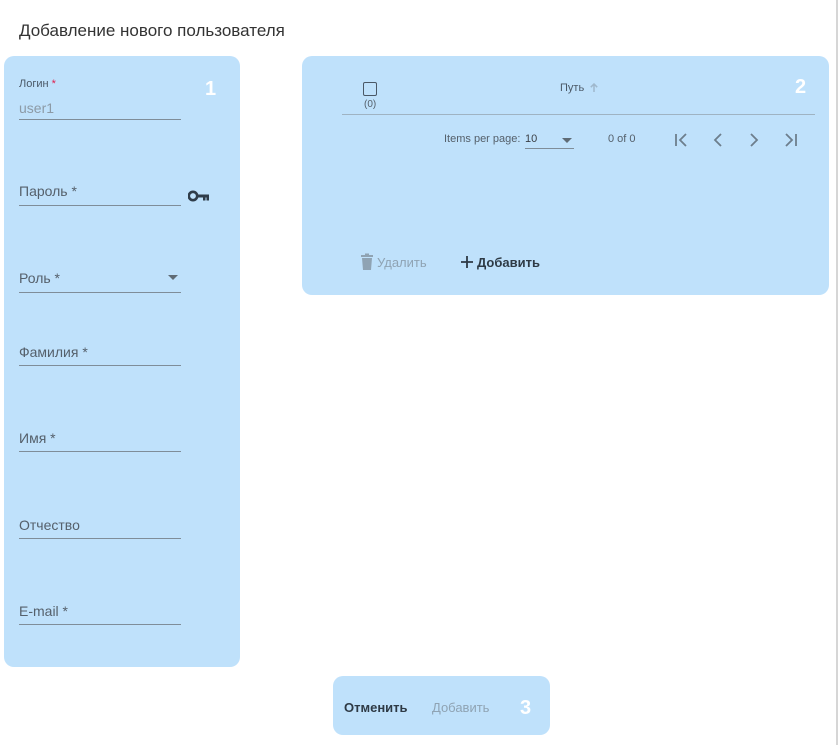  I want to click on next-page-icon, so click(754, 140).